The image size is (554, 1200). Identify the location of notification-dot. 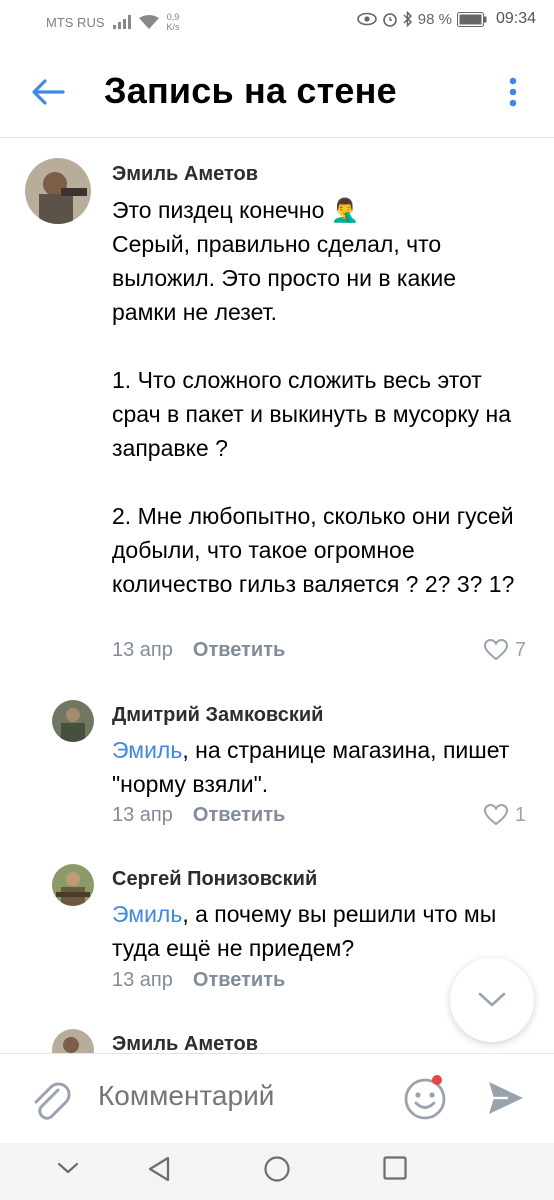
(437, 1080).